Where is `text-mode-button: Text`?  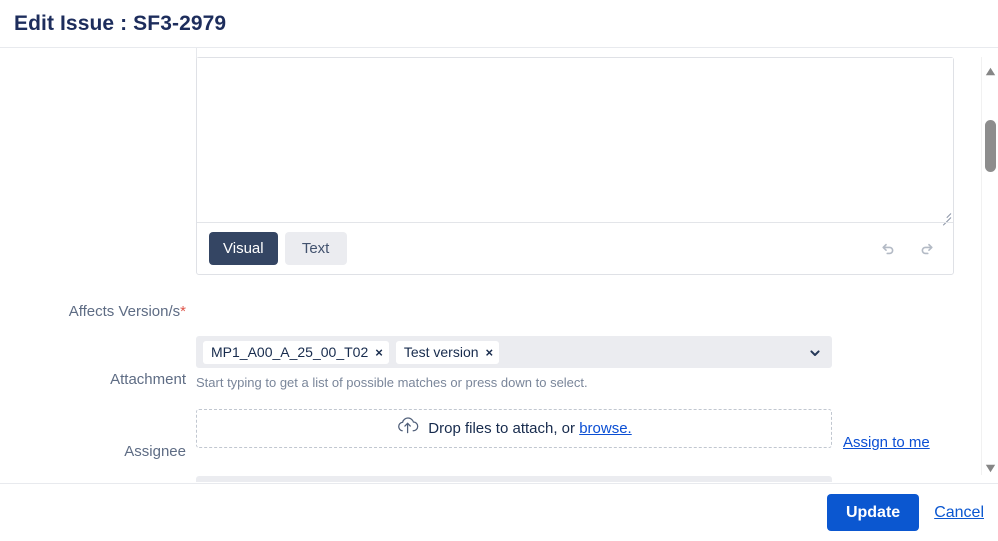 text-mode-button: Text is located at coordinates (315, 248).